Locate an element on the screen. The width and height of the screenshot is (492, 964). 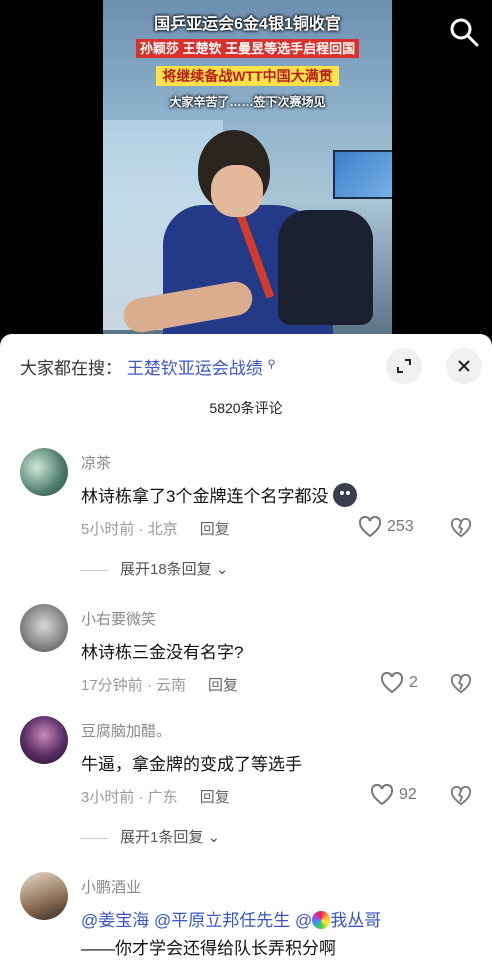
comment-meta: 17分钟前 · 云南 回复 is located at coordinates (160, 685).